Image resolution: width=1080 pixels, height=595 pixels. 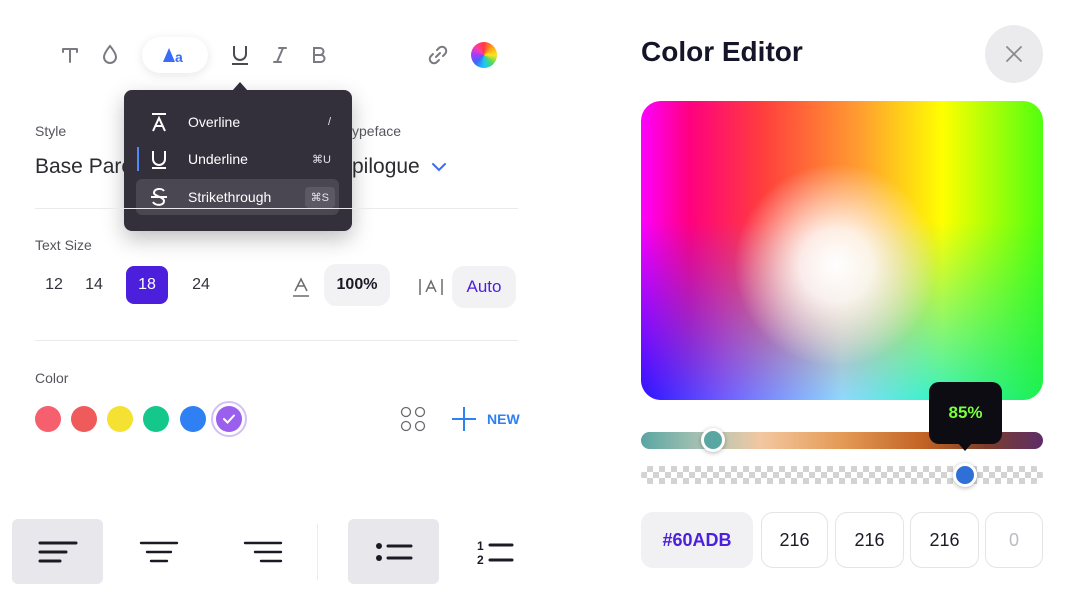 What do you see at coordinates (214, 122) in the screenshot?
I see `menu-item-label: Overline` at bounding box center [214, 122].